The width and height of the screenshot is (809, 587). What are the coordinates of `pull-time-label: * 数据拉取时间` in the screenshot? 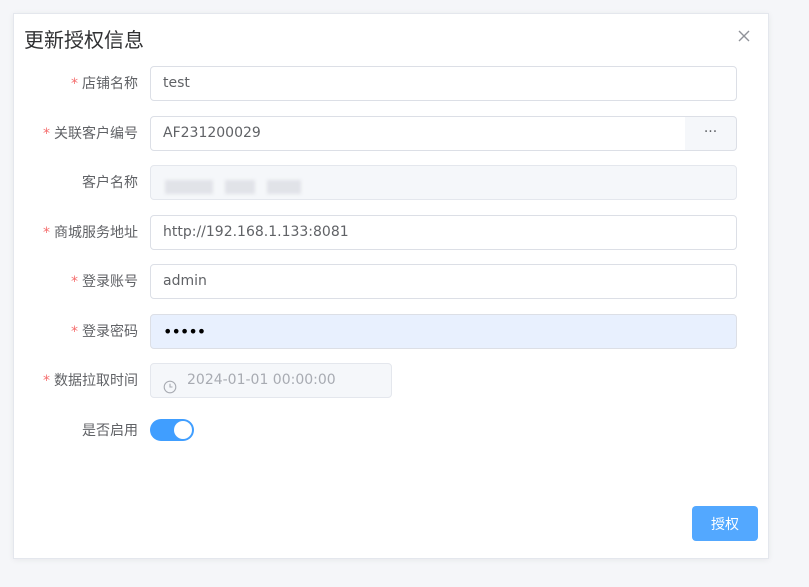 It's located at (90, 381).